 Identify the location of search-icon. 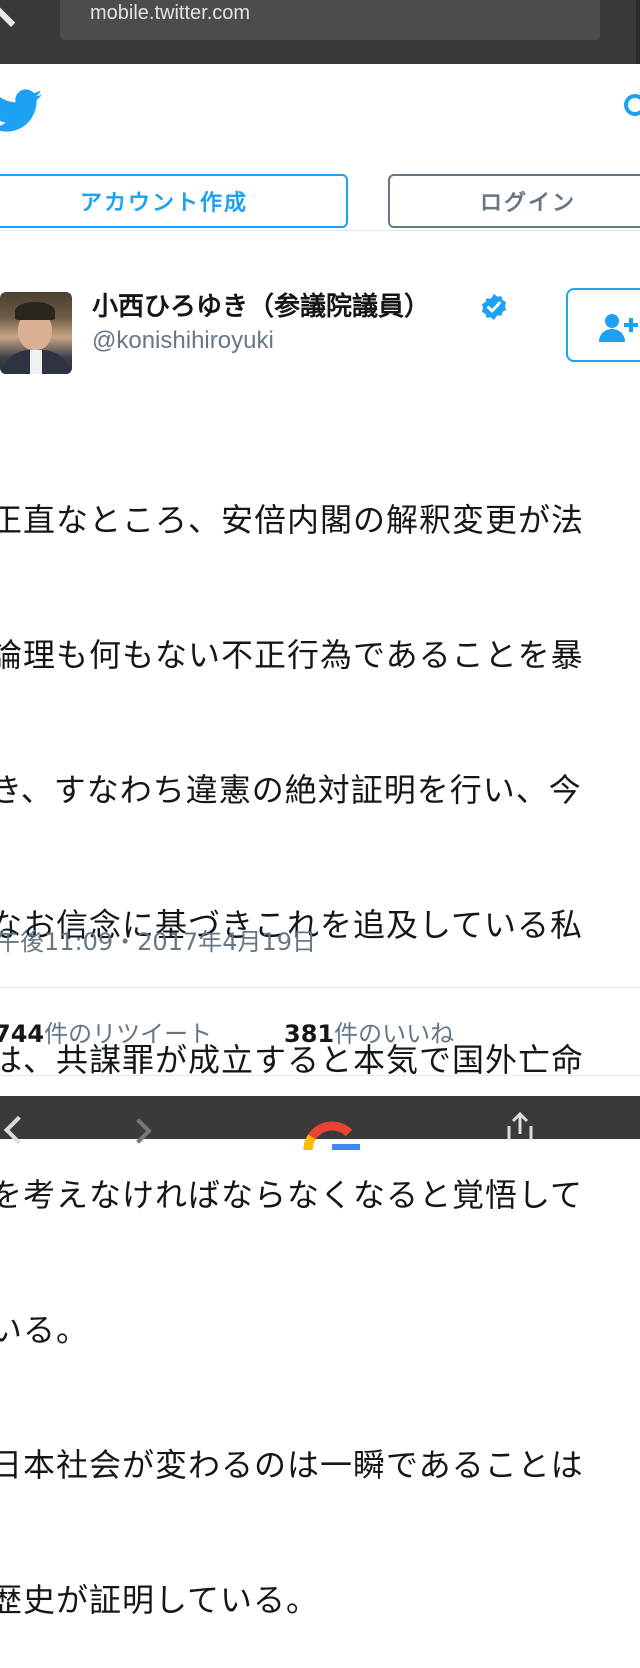
(631, 107).